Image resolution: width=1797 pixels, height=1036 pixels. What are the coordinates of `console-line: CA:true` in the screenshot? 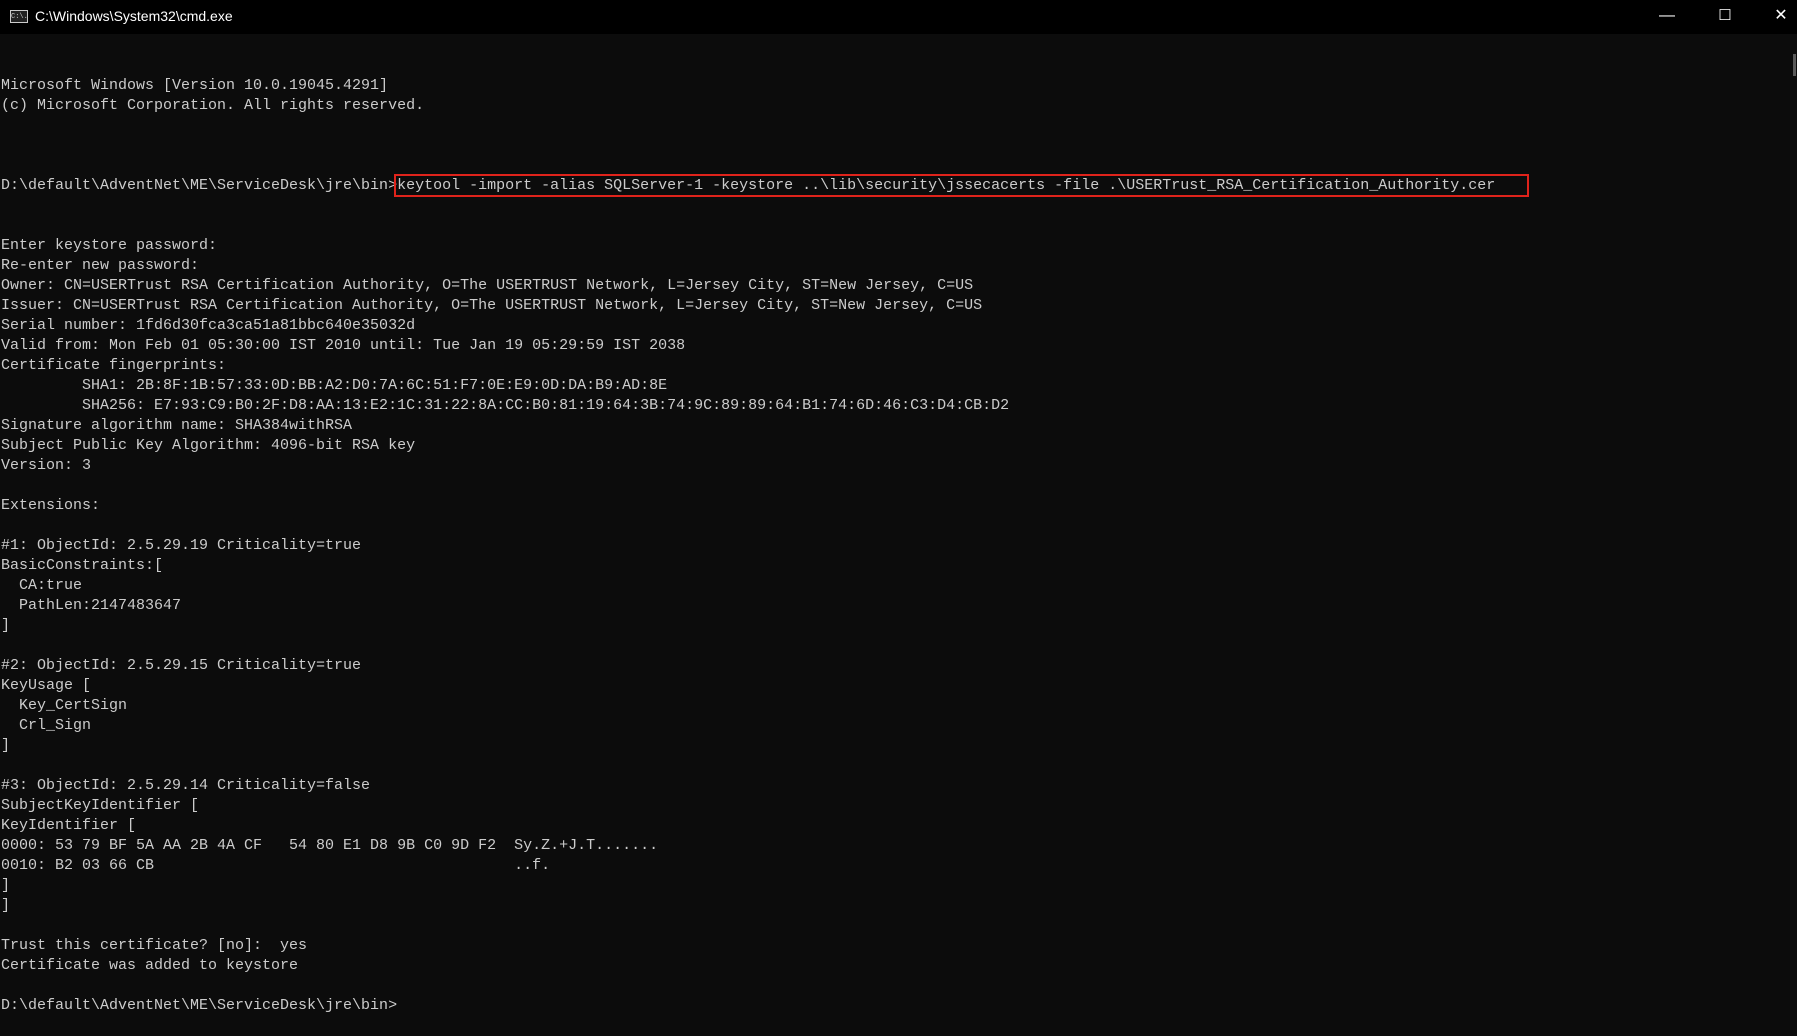 It's located at (42, 585).